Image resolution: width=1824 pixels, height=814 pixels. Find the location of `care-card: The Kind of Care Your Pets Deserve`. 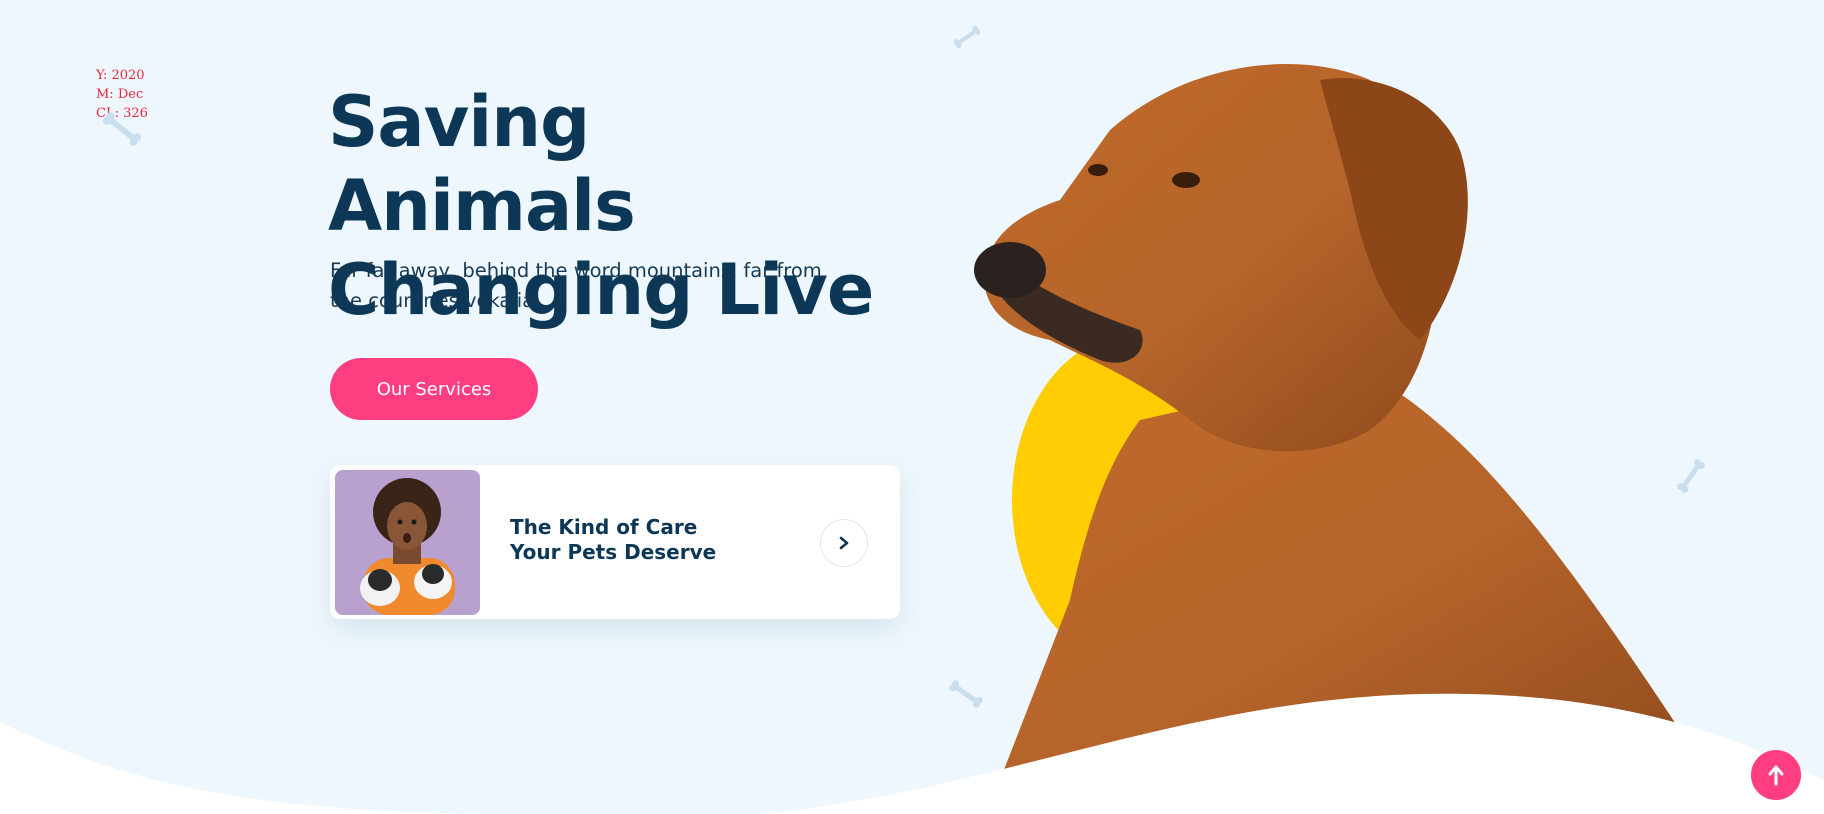

care-card: The Kind of Care Your Pets Deserve is located at coordinates (615, 542).